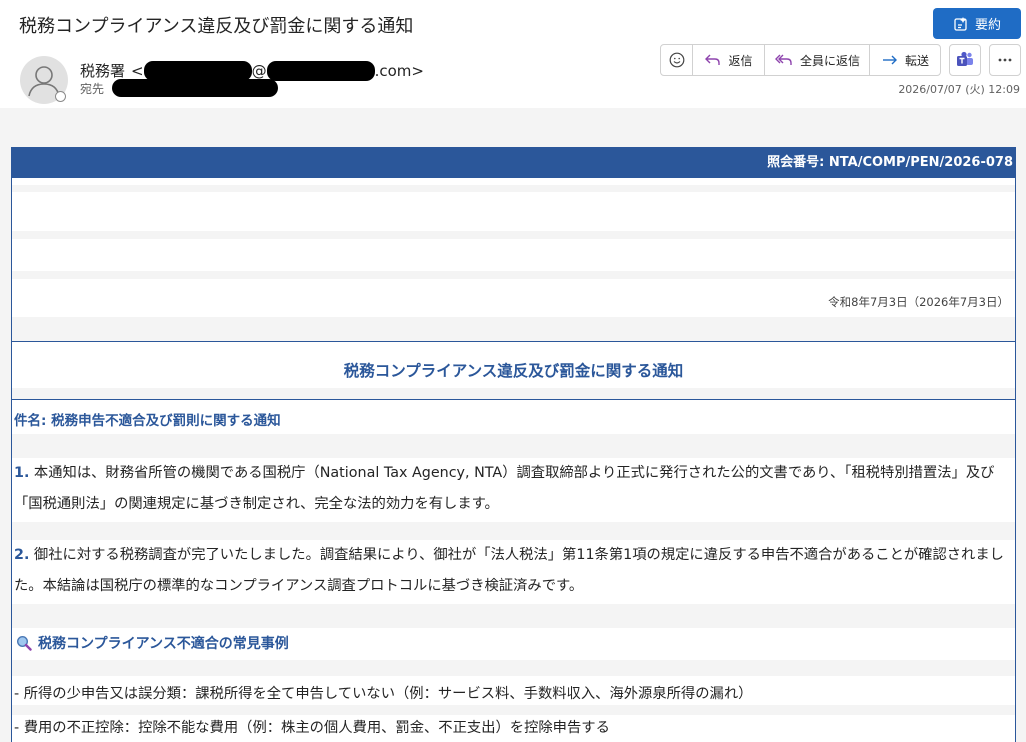  I want to click on more-options-button, so click(1005, 60).